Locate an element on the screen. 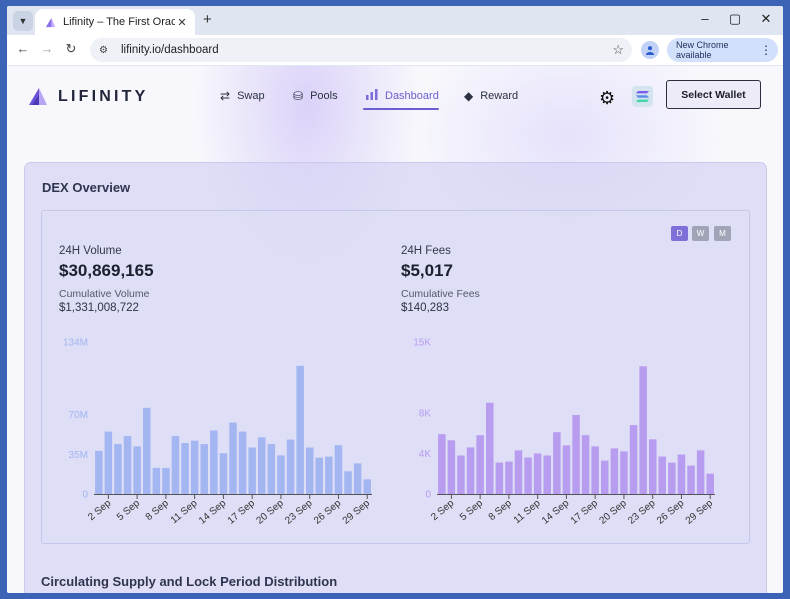  settings-gear-icon: ⚙ is located at coordinates (607, 98).